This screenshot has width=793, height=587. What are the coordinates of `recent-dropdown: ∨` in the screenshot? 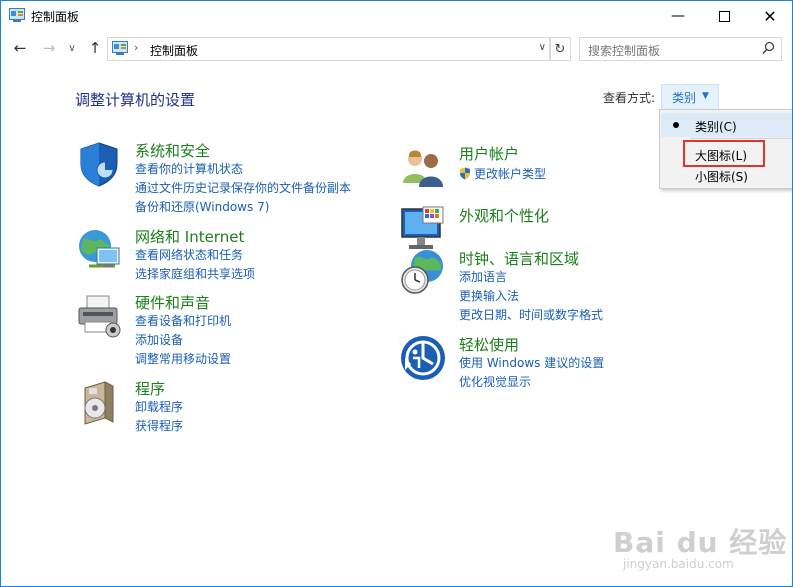 It's located at (72, 48).